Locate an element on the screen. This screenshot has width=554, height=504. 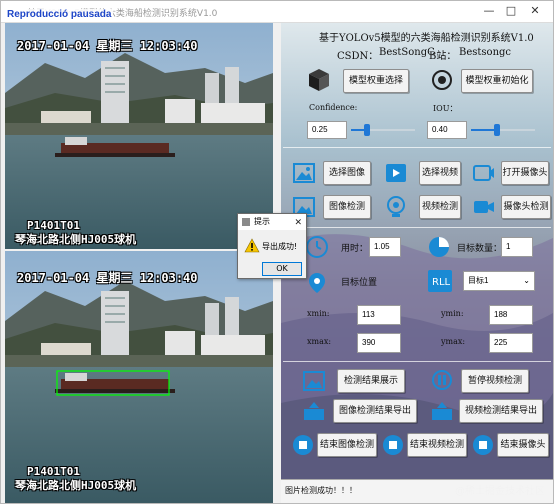
confidence-label: Confidence: is located at coordinates (333, 107).